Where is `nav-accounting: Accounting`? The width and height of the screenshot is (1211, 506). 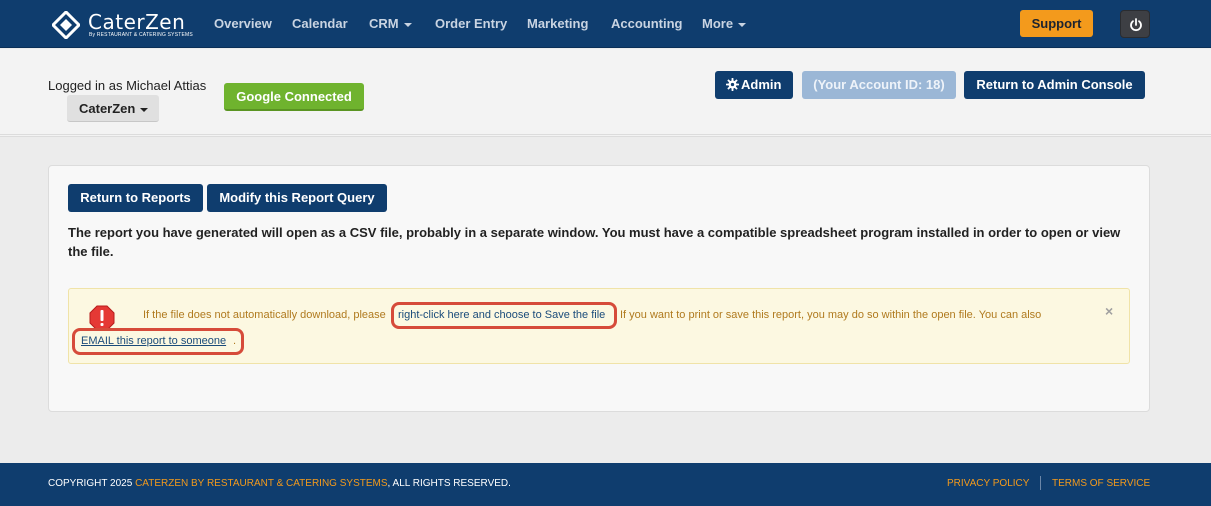
nav-accounting: Accounting is located at coordinates (647, 23).